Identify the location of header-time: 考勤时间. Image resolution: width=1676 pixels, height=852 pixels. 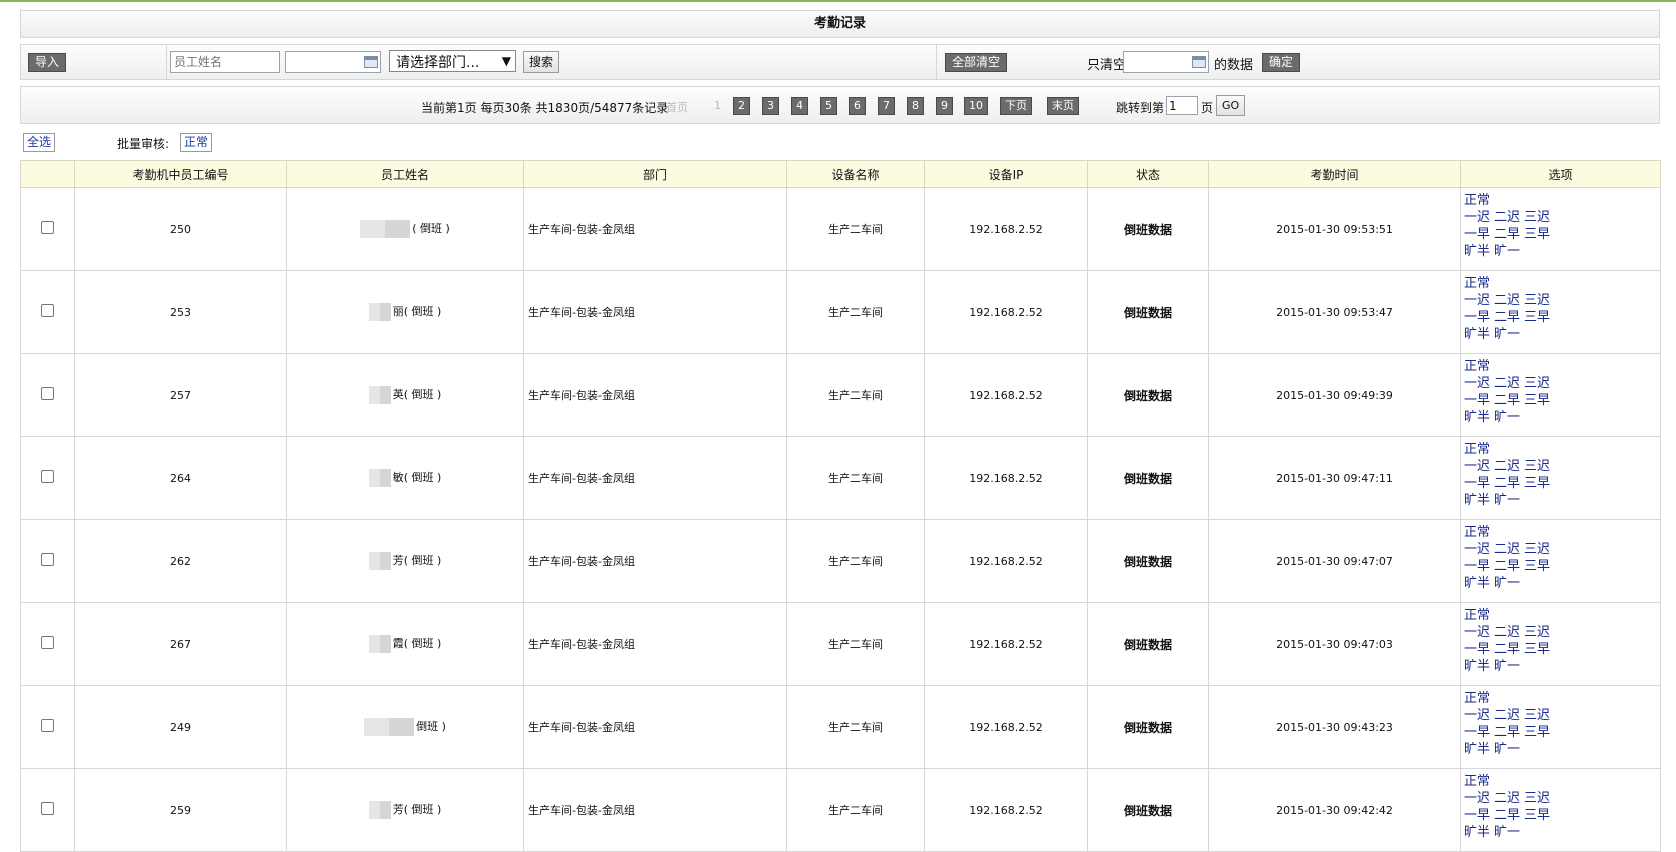
(1334, 174).